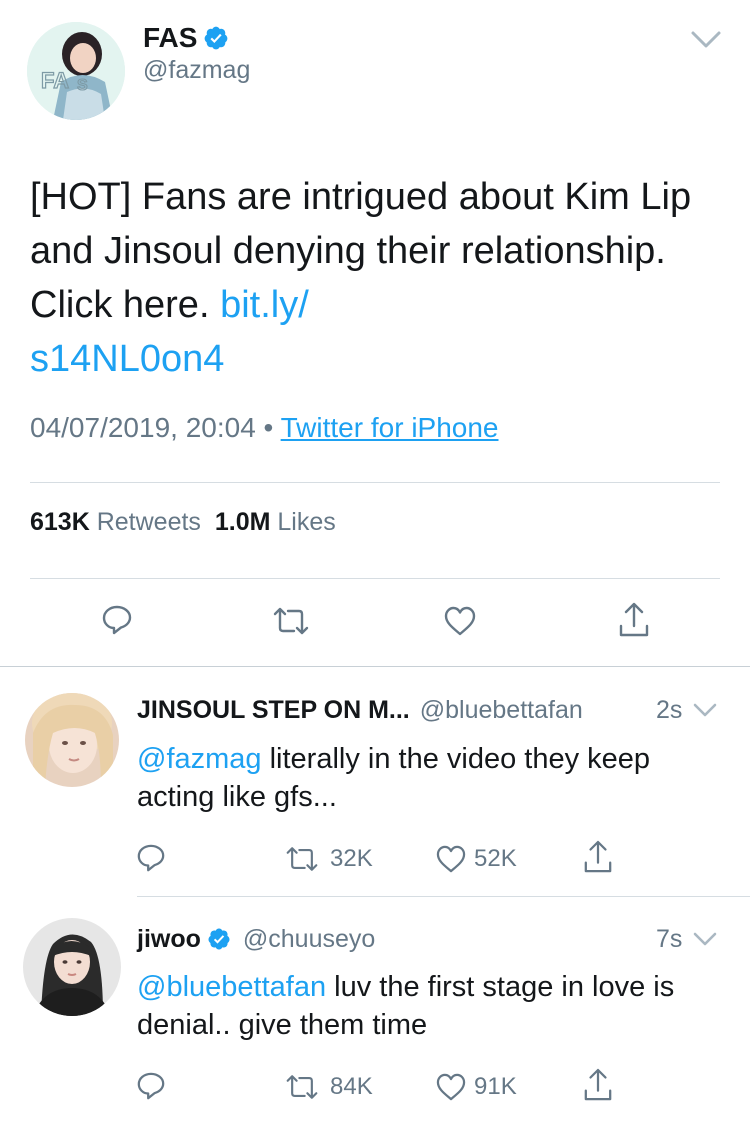  What do you see at coordinates (375, 666) in the screenshot?
I see `section-divider` at bounding box center [375, 666].